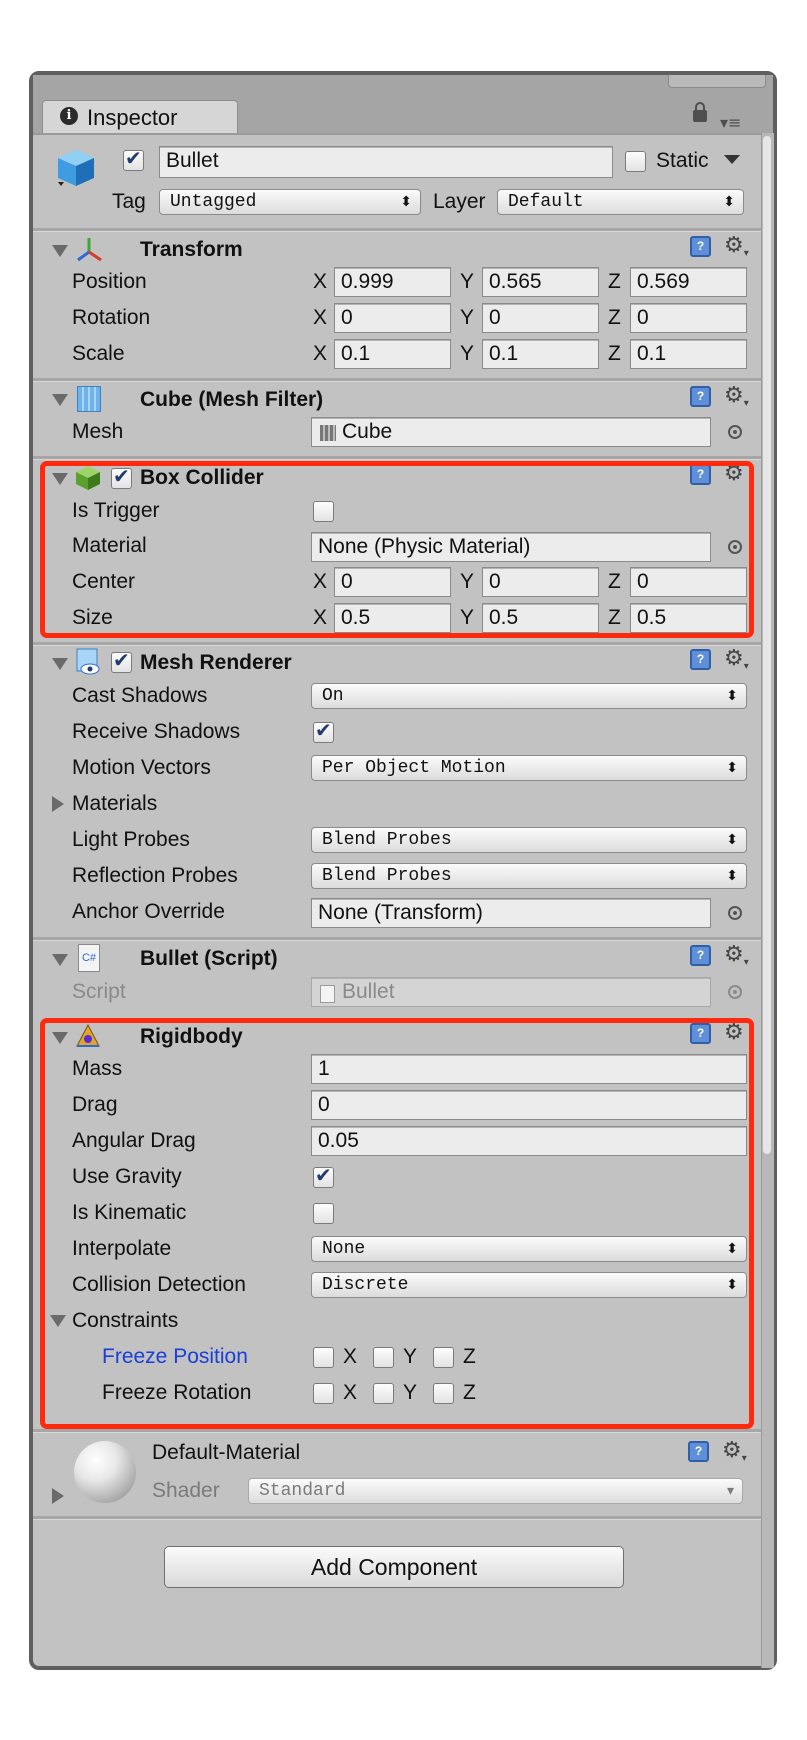 The height and width of the screenshot is (1740, 807). I want to click on scale-x-field: 0.1, so click(392, 354).